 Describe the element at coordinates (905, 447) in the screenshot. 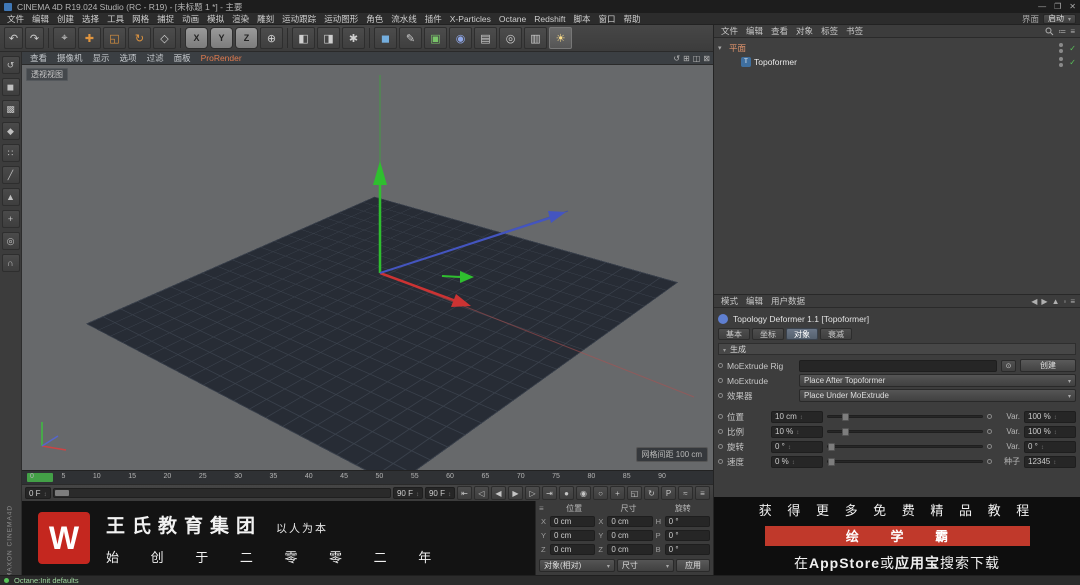

I see `rotation-slider` at that location.